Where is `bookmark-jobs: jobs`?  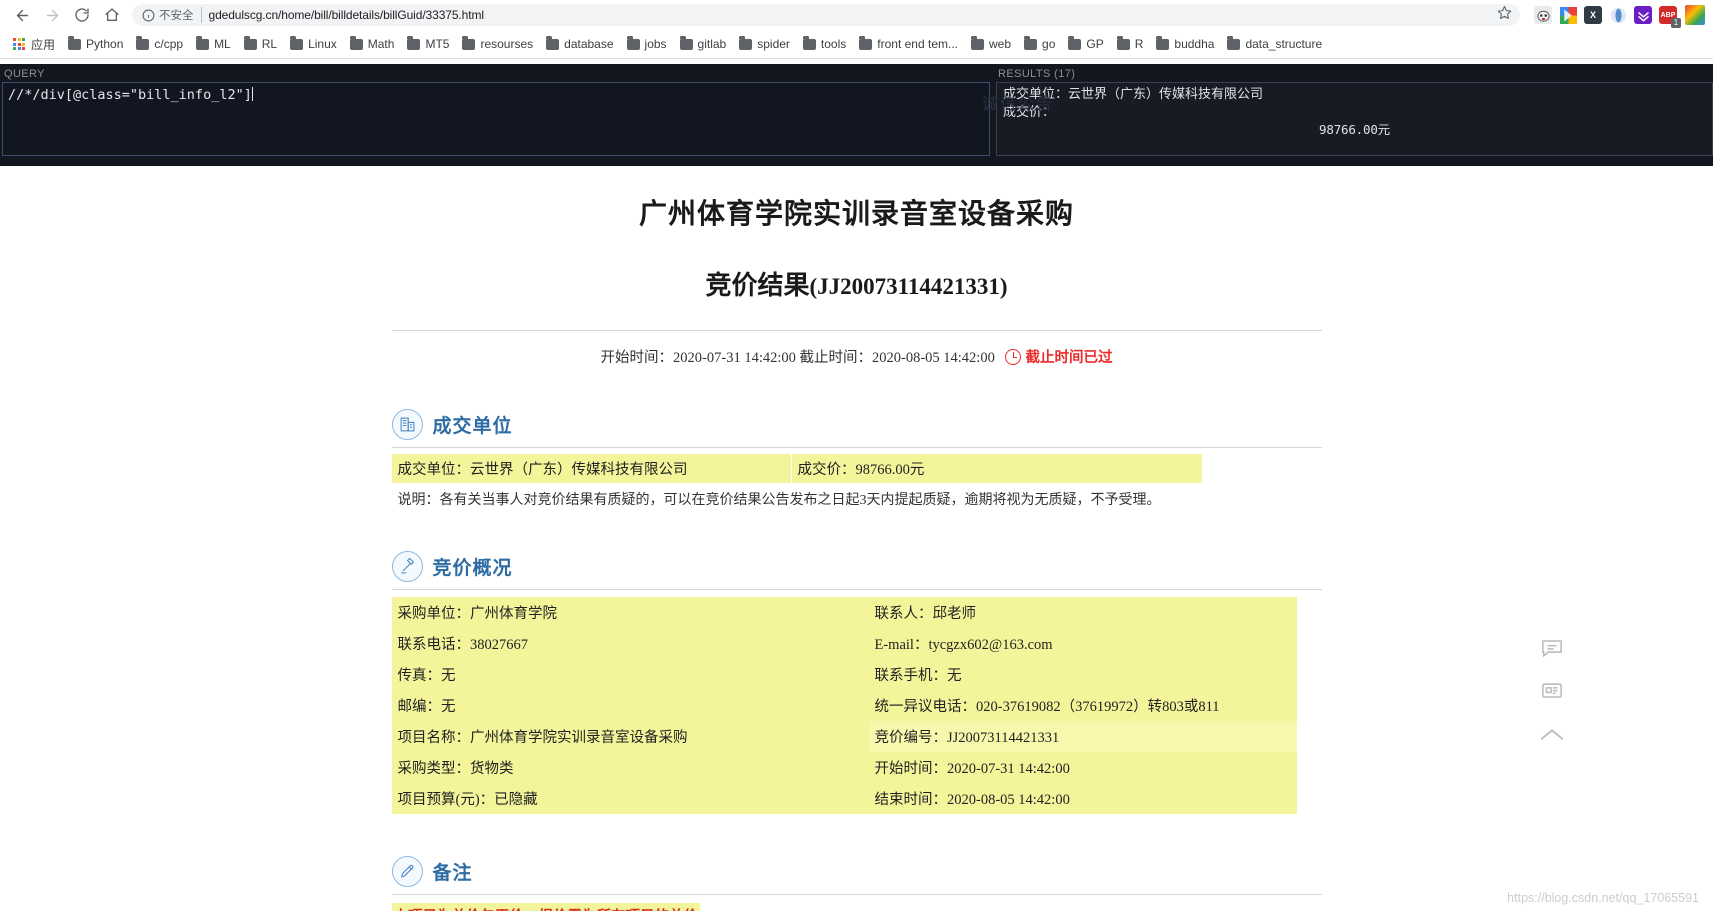
bookmark-jobs: jobs is located at coordinates (647, 44).